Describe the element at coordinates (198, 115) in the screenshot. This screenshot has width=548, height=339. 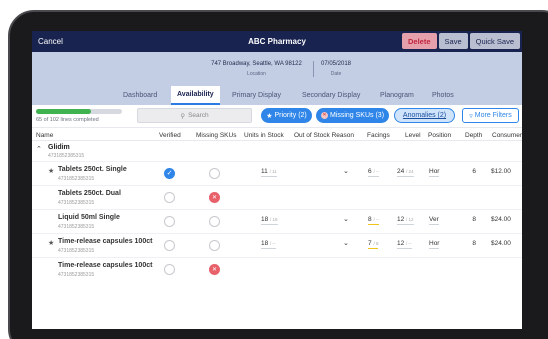
I see `search-placeholder: Search` at that location.